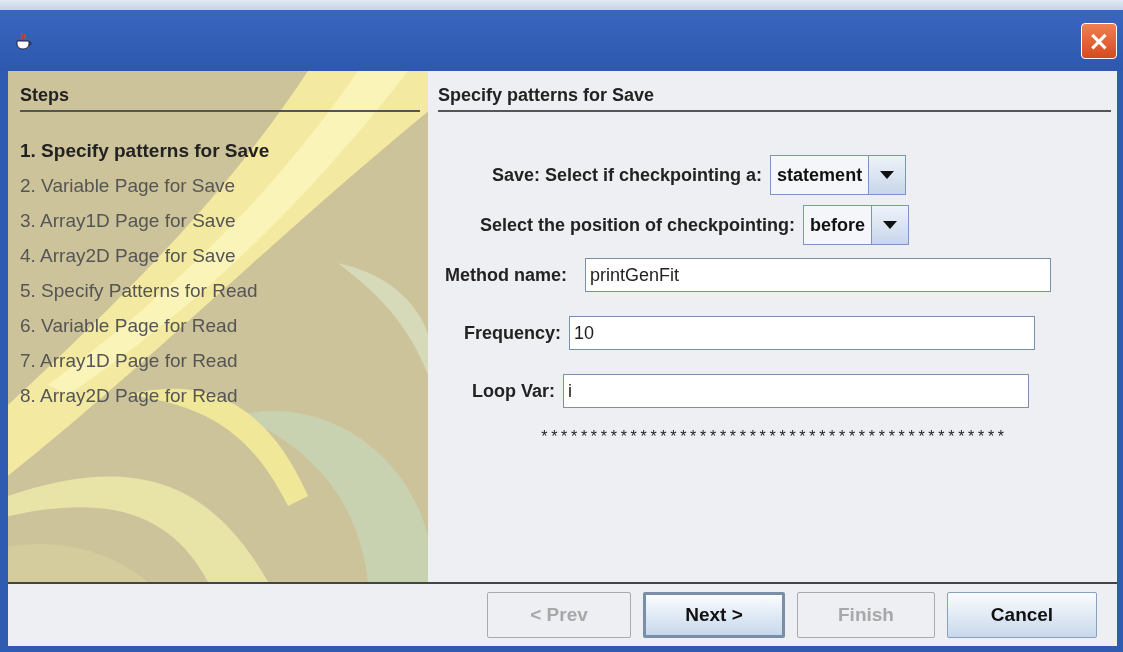 This screenshot has height=652, width=1123. What do you see at coordinates (129, 326) in the screenshot?
I see `step-item: 6. Variable Page for Read` at bounding box center [129, 326].